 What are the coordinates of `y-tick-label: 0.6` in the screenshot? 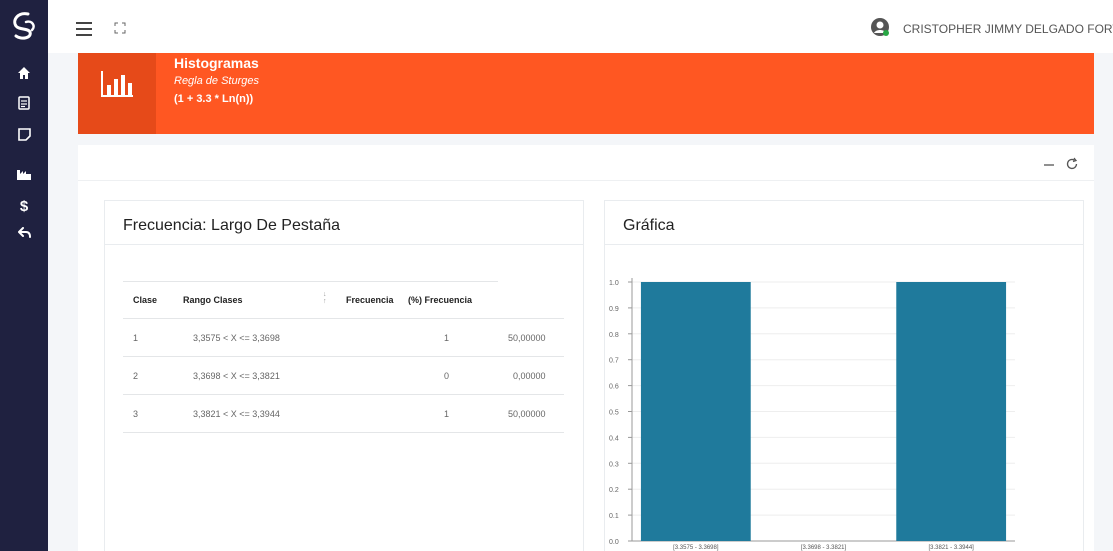 It's located at (614, 387).